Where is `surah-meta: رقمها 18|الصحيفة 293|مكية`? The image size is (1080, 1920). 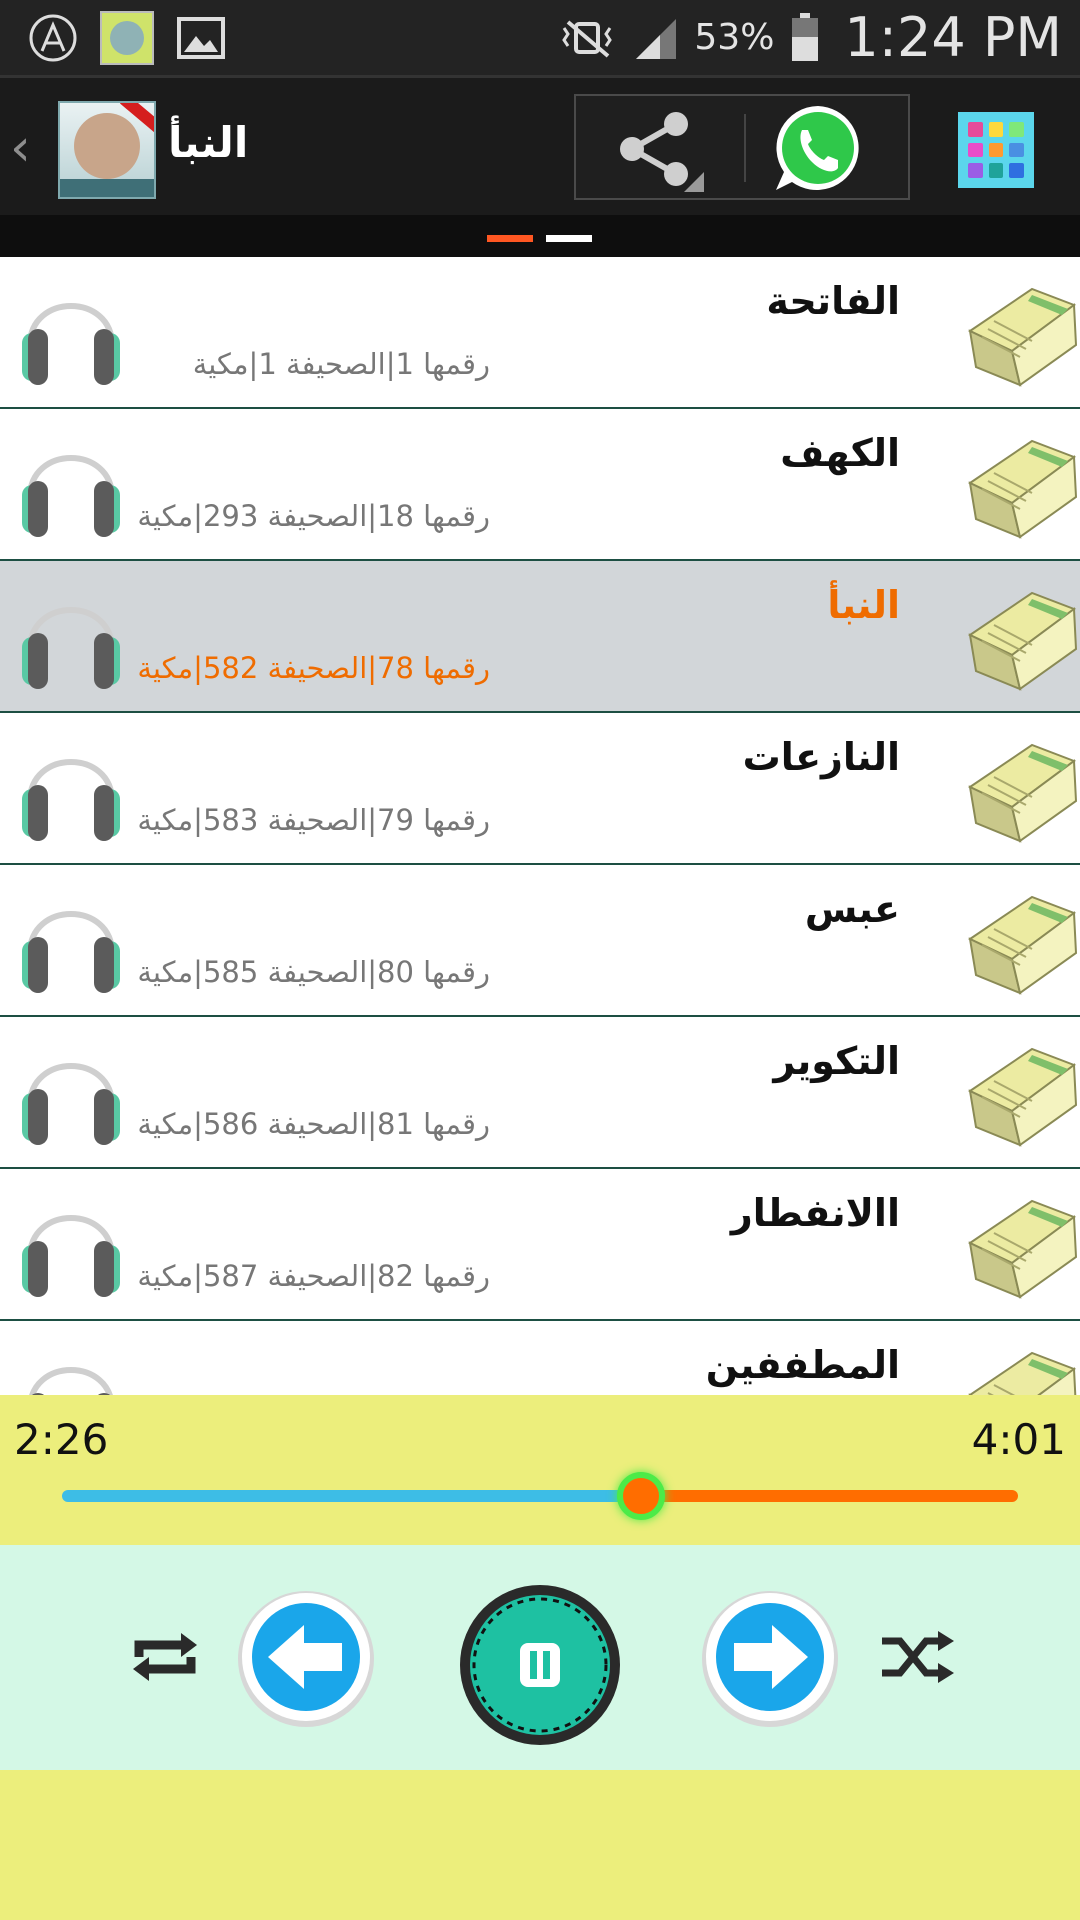 surah-meta: رقمها 18|الصحيفة 293|مكية is located at coordinates (313, 516).